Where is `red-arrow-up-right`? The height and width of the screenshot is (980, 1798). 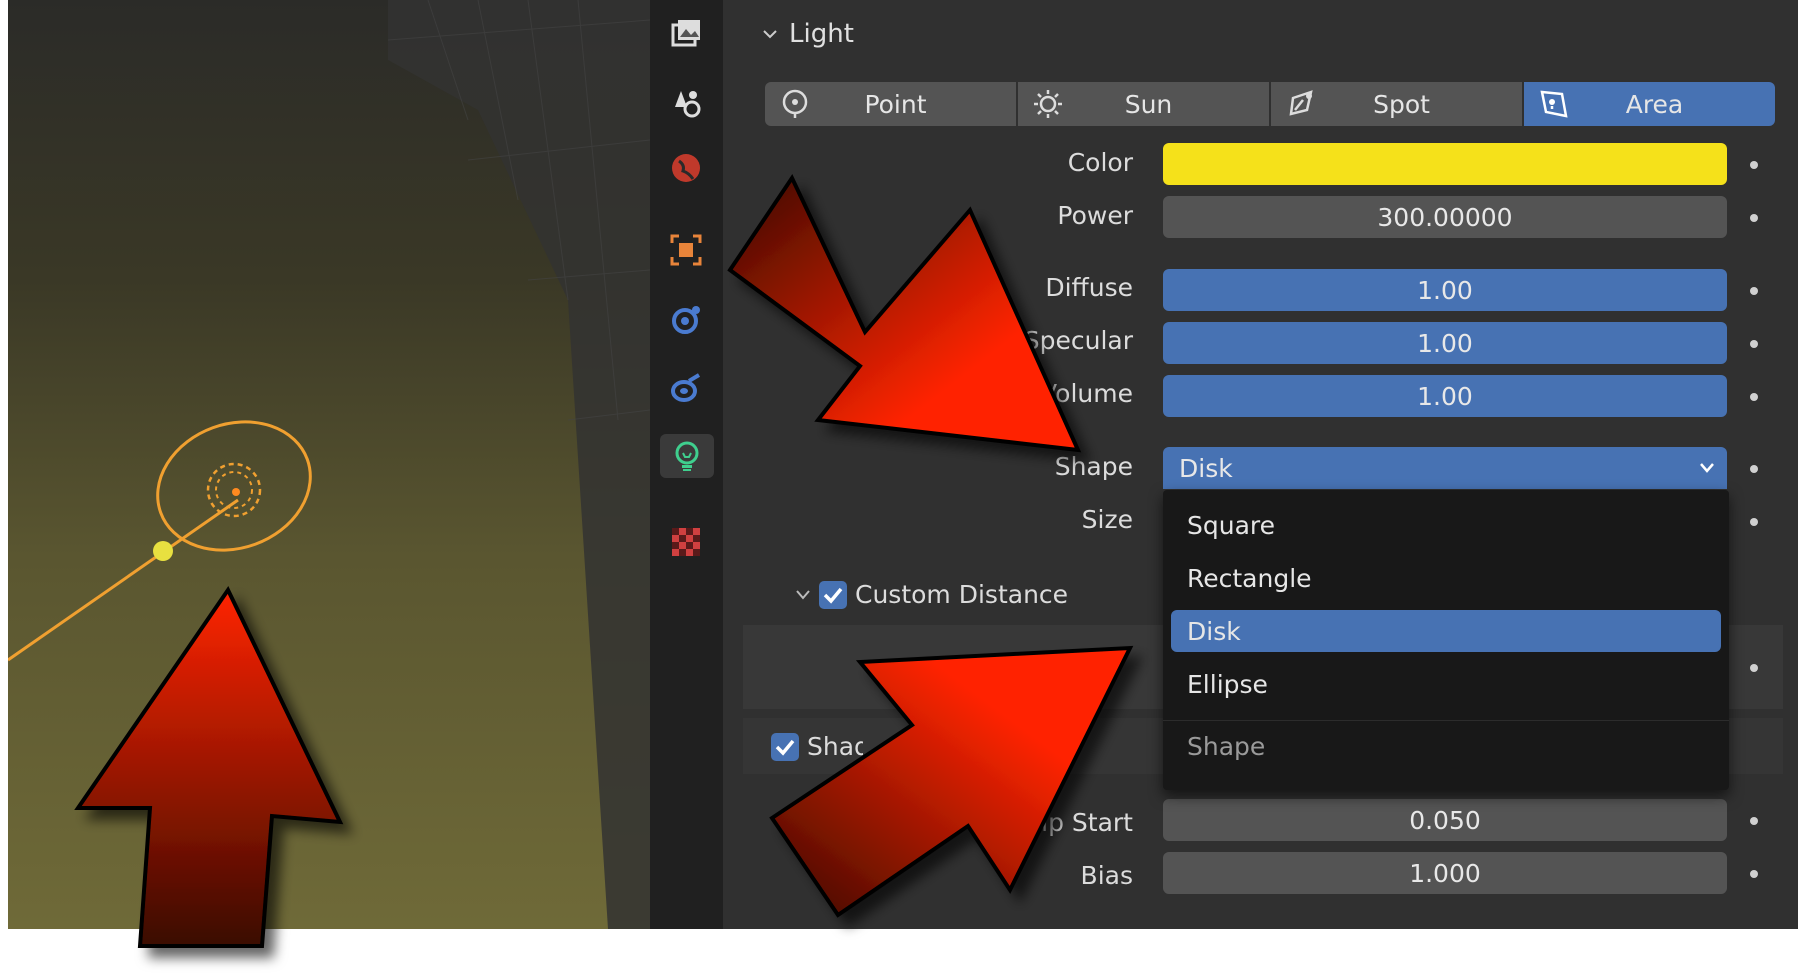
red-arrow-up-right is located at coordinates (951, 781).